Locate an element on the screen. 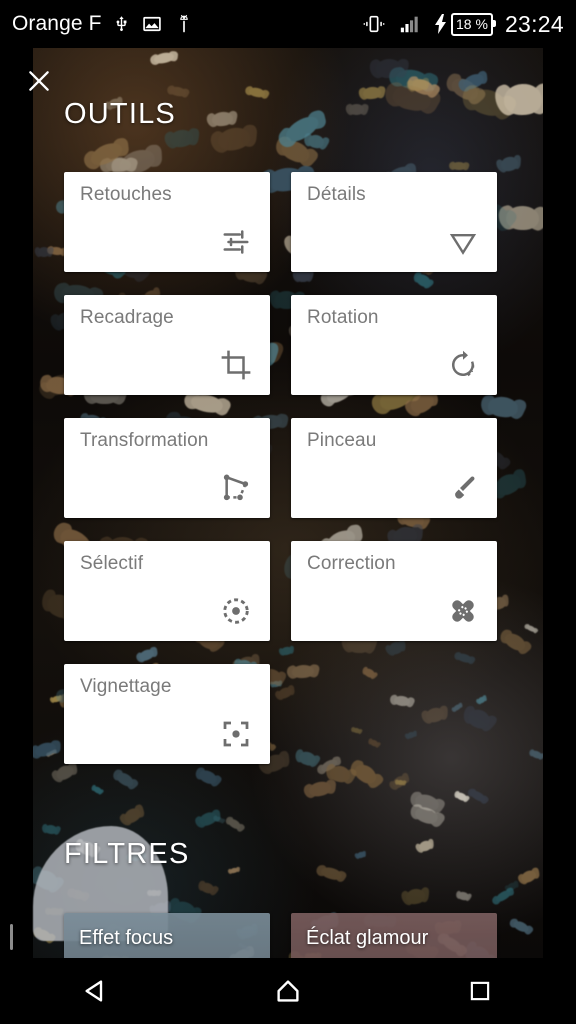 The width and height of the screenshot is (576, 1024). selective-dot-icon is located at coordinates (236, 611).